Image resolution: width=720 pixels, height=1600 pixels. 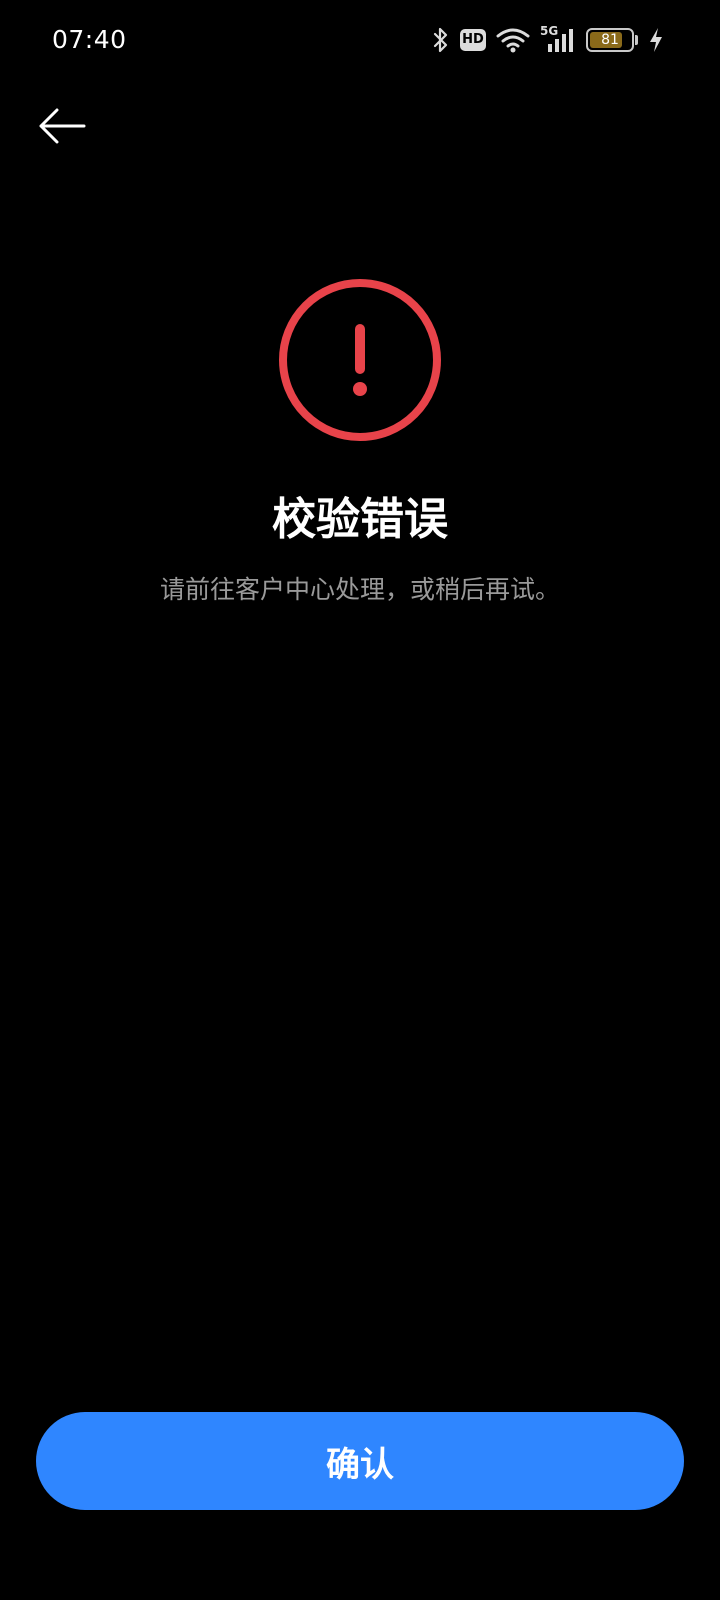 What do you see at coordinates (513, 40) in the screenshot?
I see `wifi-icon` at bounding box center [513, 40].